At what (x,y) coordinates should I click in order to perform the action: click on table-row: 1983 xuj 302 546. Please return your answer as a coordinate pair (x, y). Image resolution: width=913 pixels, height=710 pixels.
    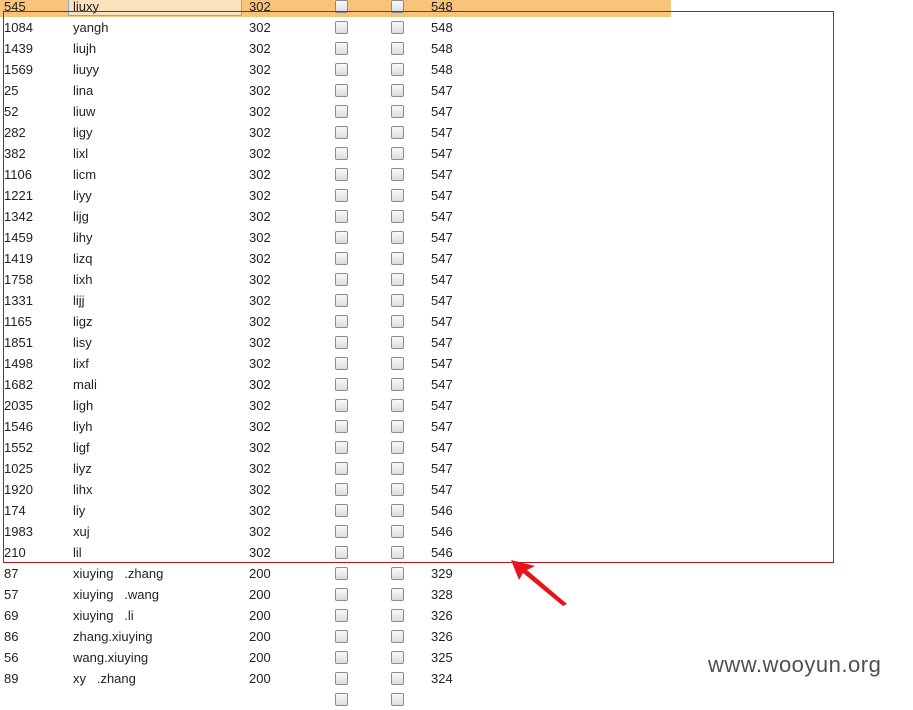
    Looking at the image, I should click on (456, 531).